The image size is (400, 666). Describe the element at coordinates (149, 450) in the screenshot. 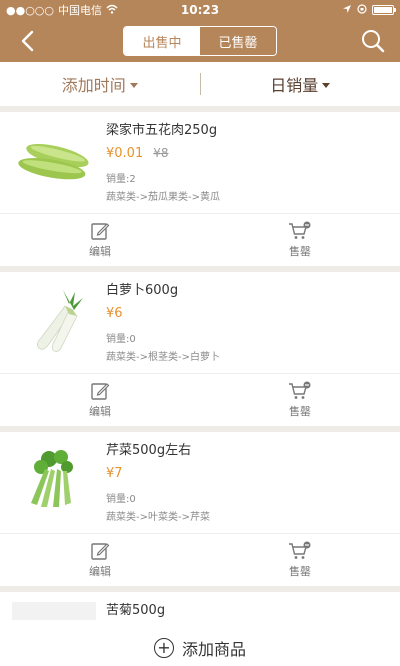

I see `product-name: 芹菜500g左右` at that location.